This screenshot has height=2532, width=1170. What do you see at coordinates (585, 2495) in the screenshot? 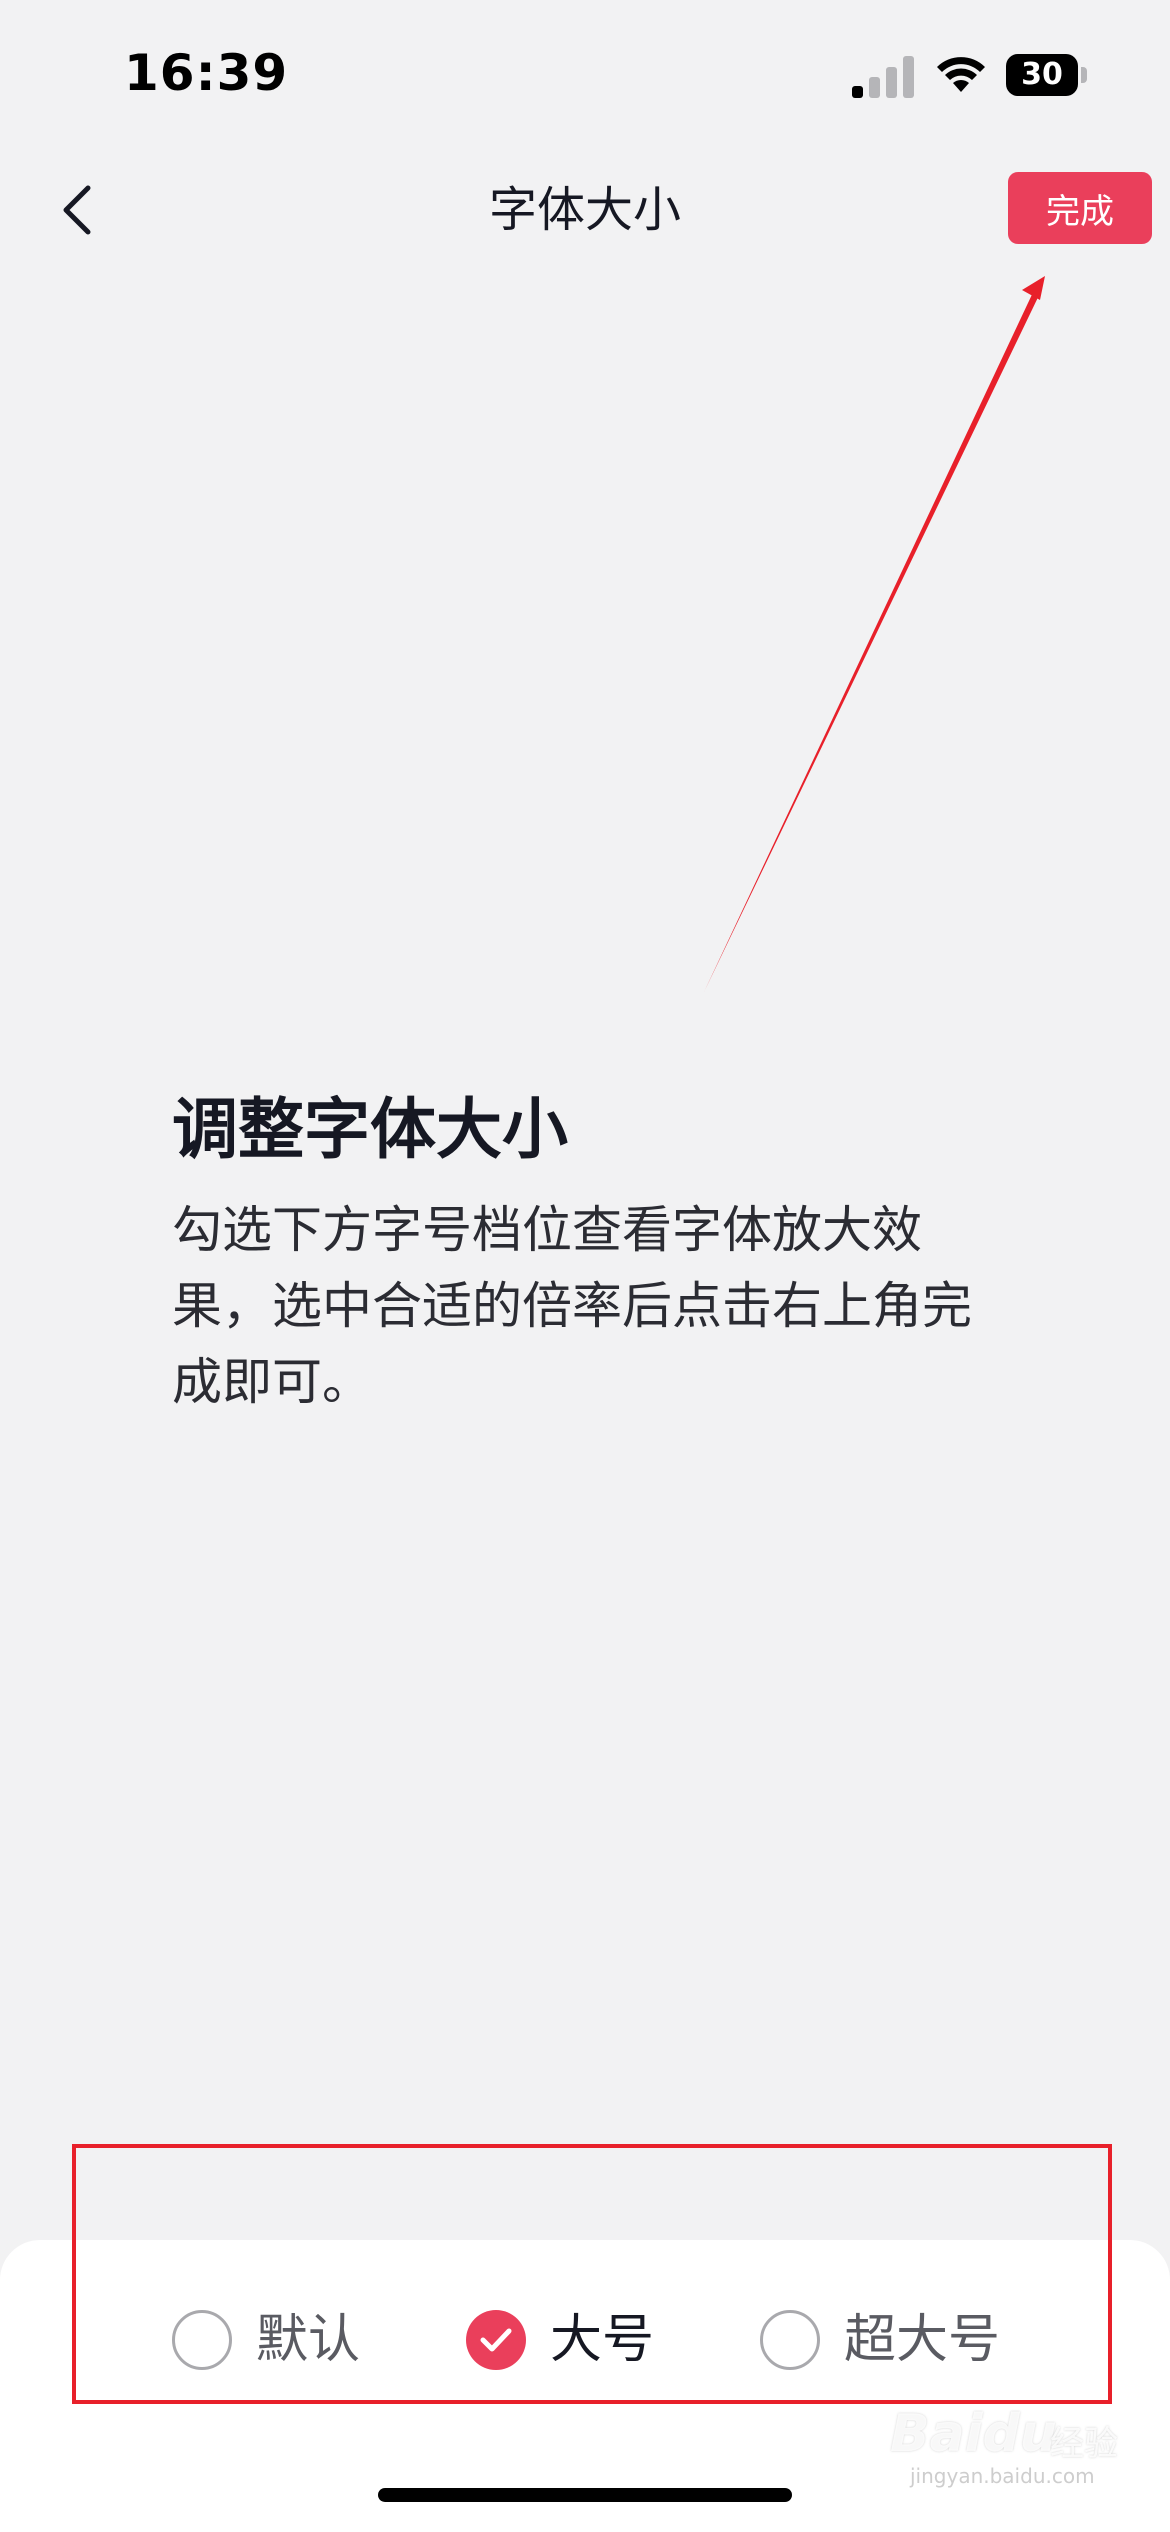
I see `home-indicator` at bounding box center [585, 2495].